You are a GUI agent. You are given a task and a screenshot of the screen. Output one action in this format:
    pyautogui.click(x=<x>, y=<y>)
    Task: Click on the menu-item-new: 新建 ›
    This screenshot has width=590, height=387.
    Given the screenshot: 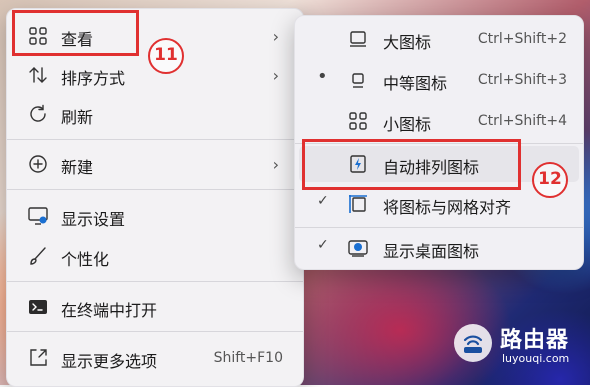 What is the action you would take?
    pyautogui.click(x=155, y=164)
    